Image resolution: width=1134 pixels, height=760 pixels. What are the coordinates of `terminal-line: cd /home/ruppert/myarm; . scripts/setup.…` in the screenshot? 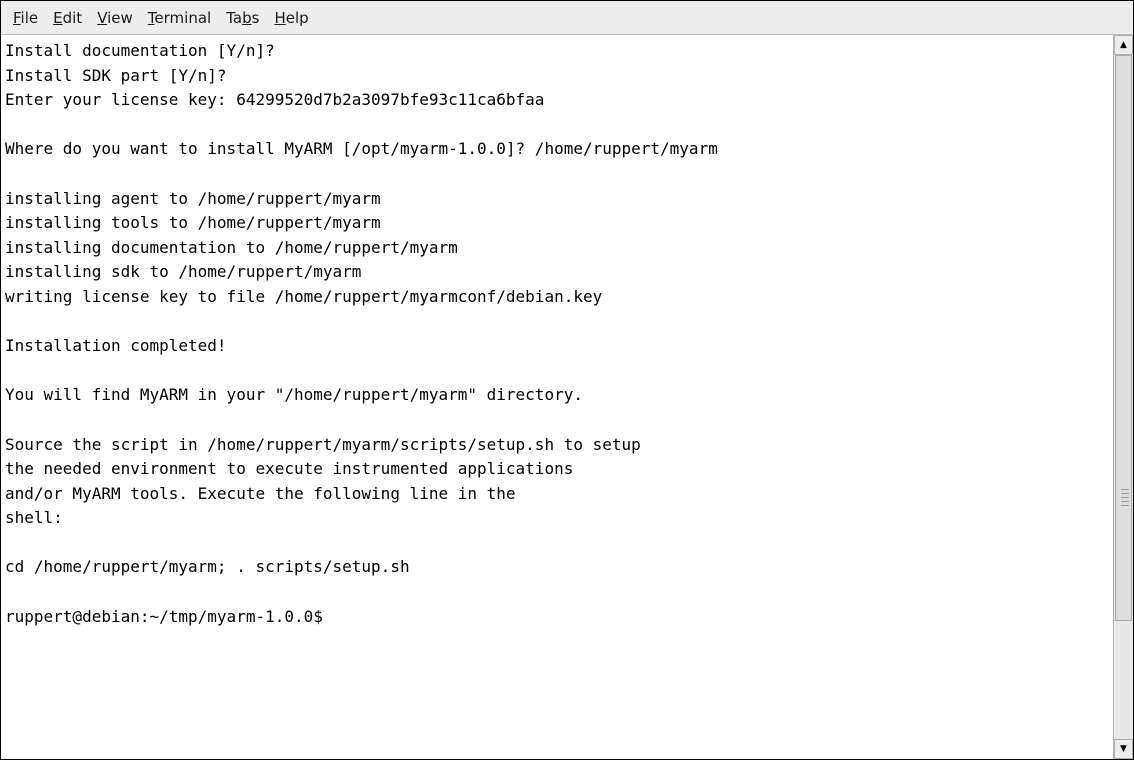 It's located at (207, 567).